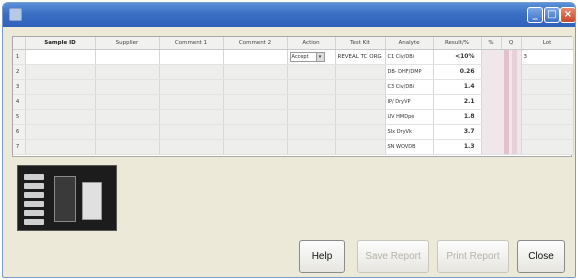 The width and height of the screenshot is (578, 280). Describe the element at coordinates (191, 43) in the screenshot. I see `col-header-comment1: Comment 1` at that location.